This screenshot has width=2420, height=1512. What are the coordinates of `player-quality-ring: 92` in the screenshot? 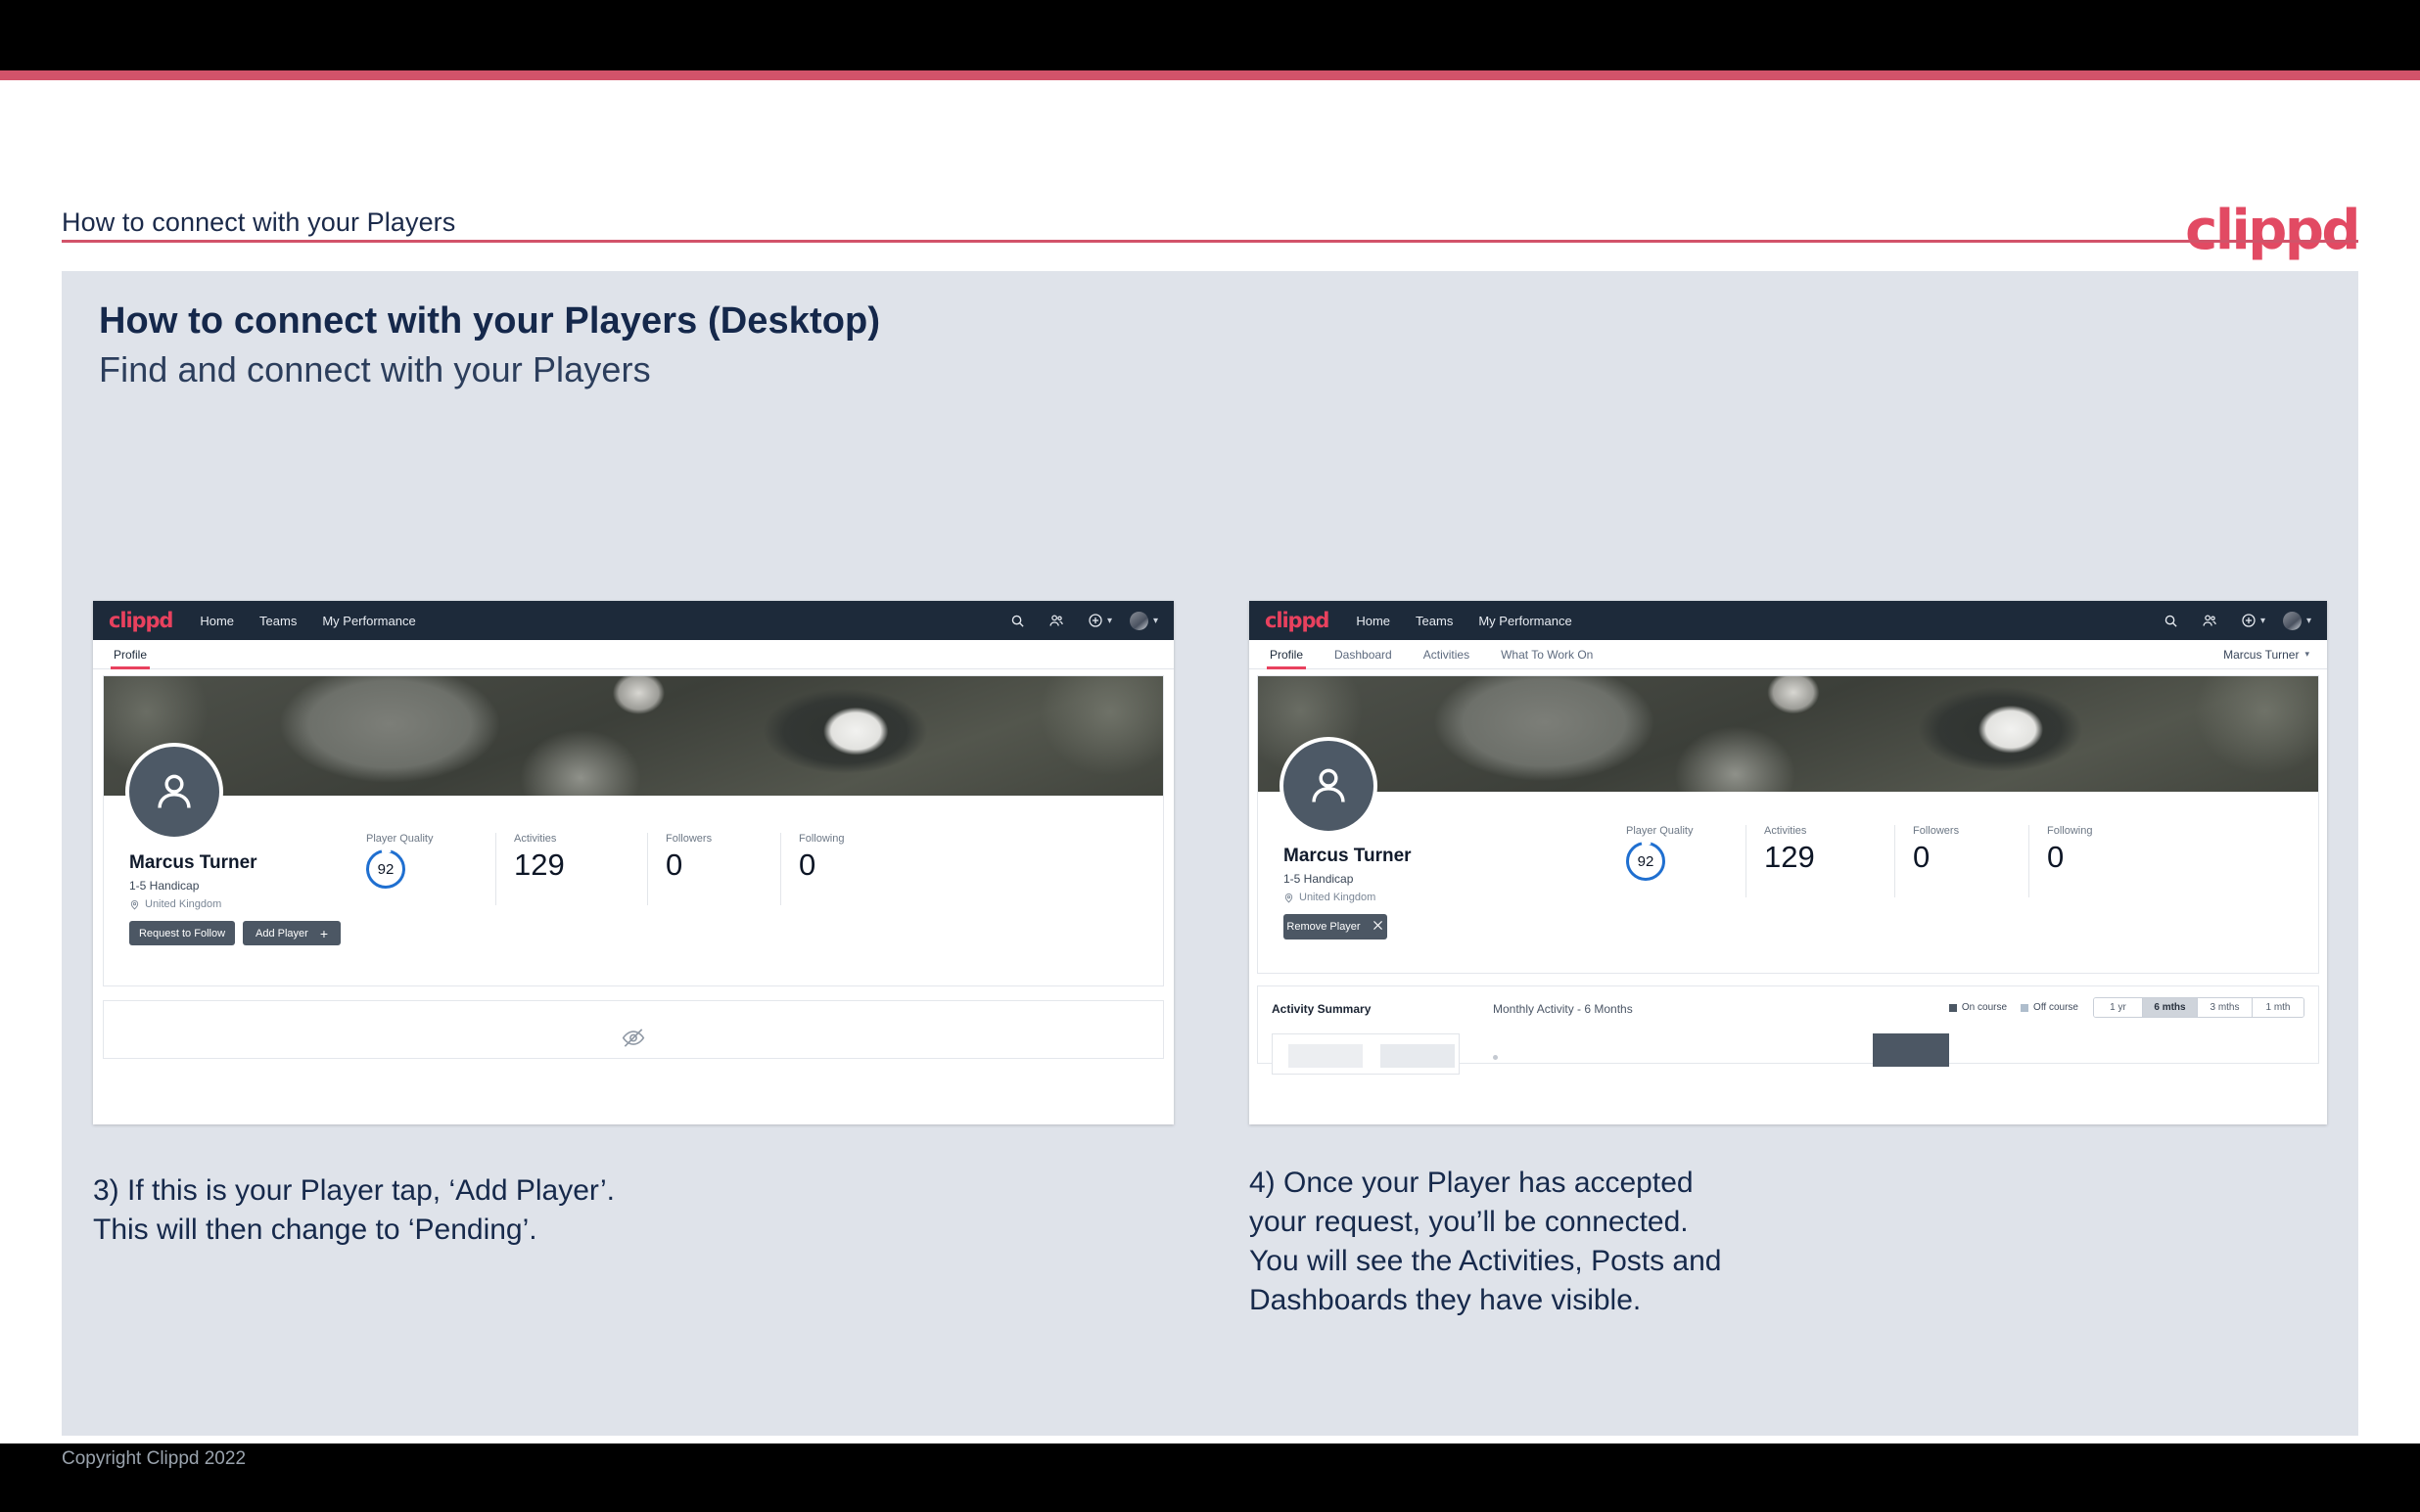 It's located at (385, 868).